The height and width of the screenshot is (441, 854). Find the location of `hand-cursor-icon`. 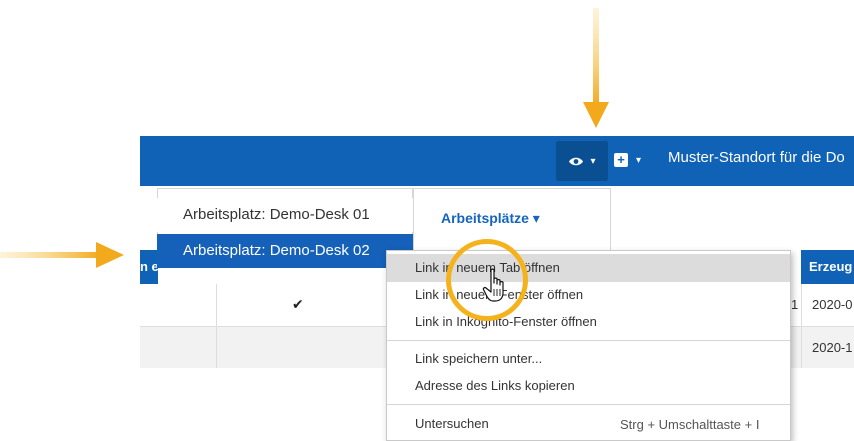

hand-cursor-icon is located at coordinates (493, 285).